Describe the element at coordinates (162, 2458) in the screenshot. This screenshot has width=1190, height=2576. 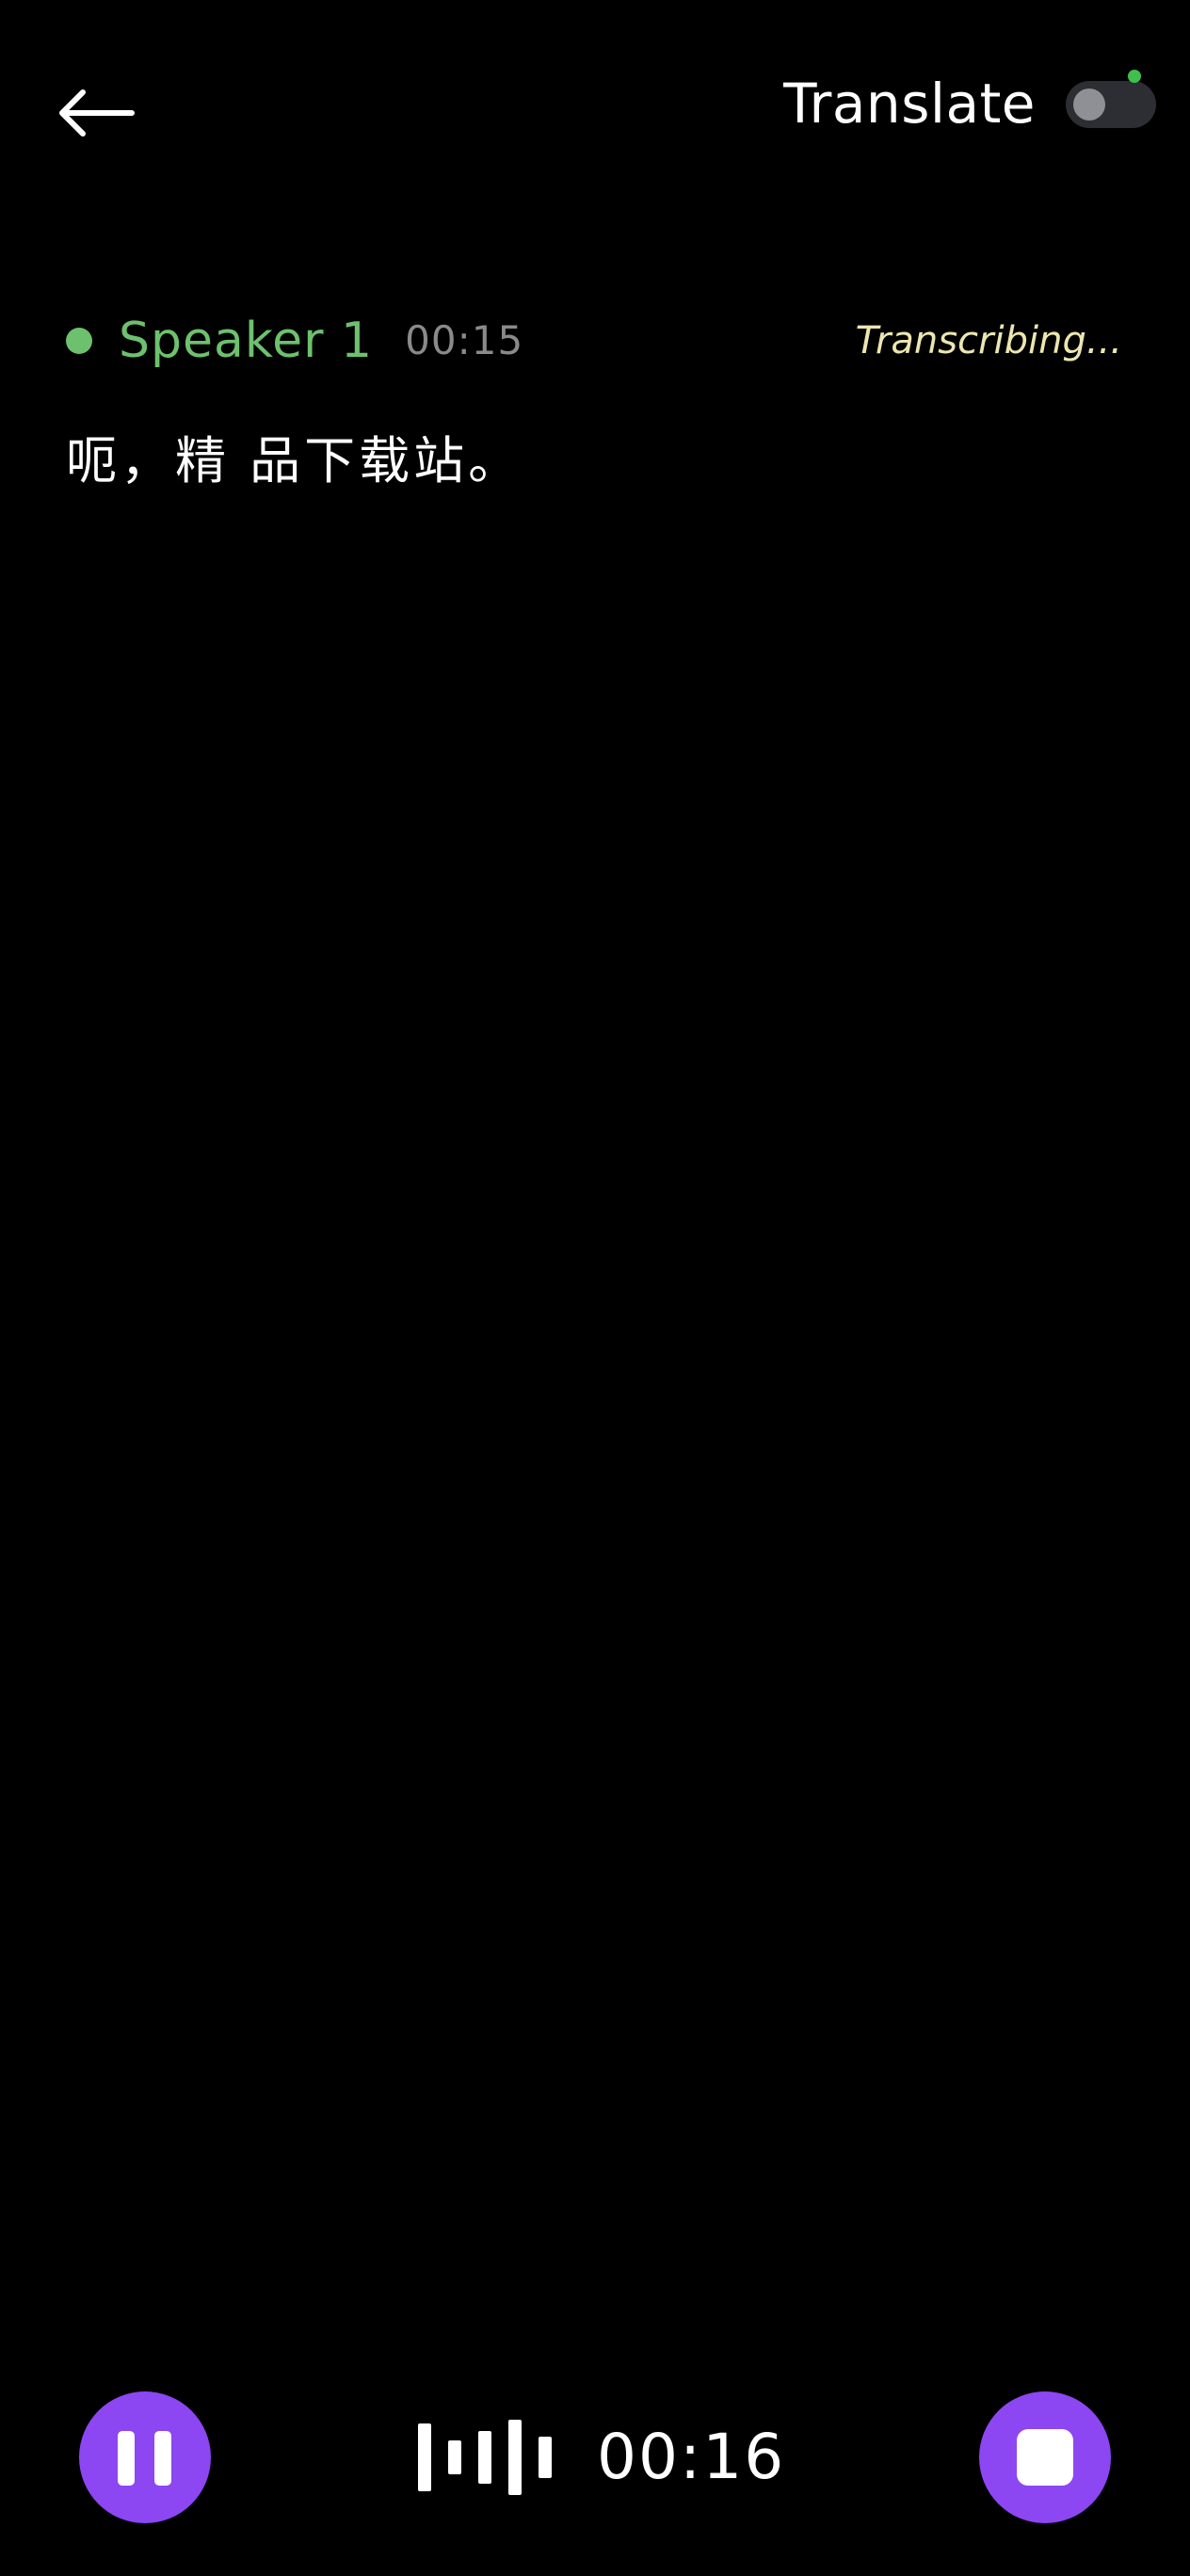
I see `pause-icon-bar` at that location.